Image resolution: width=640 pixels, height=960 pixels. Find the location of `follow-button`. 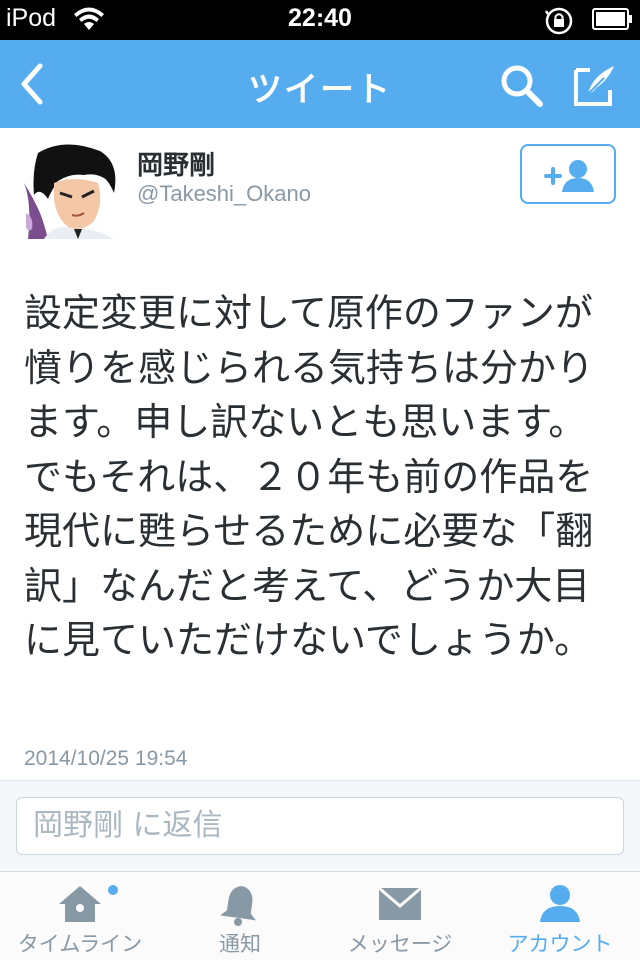

follow-button is located at coordinates (568, 174).